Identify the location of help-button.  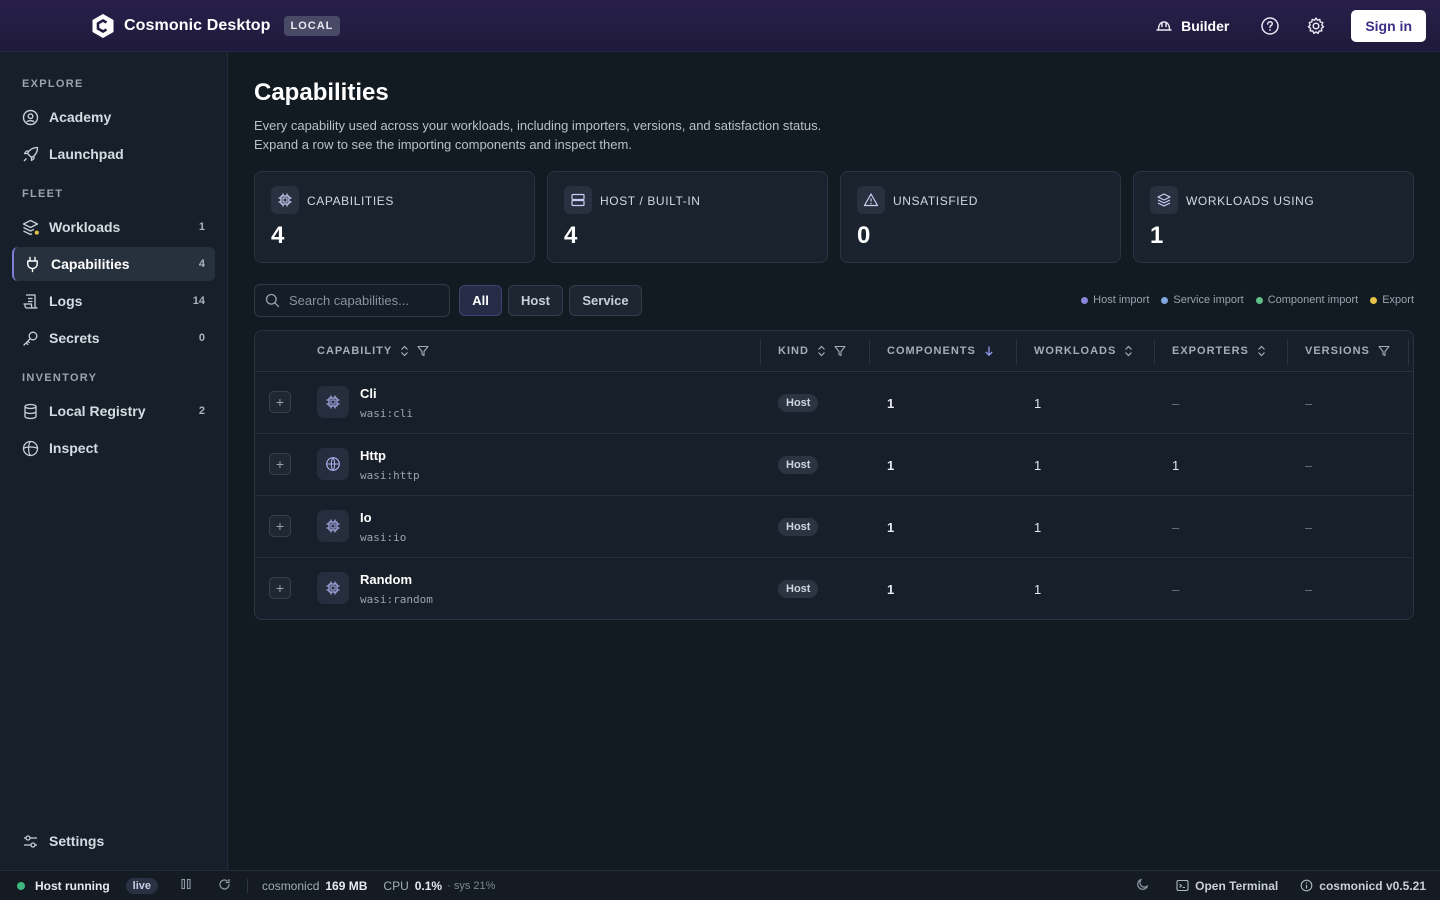
(1270, 26).